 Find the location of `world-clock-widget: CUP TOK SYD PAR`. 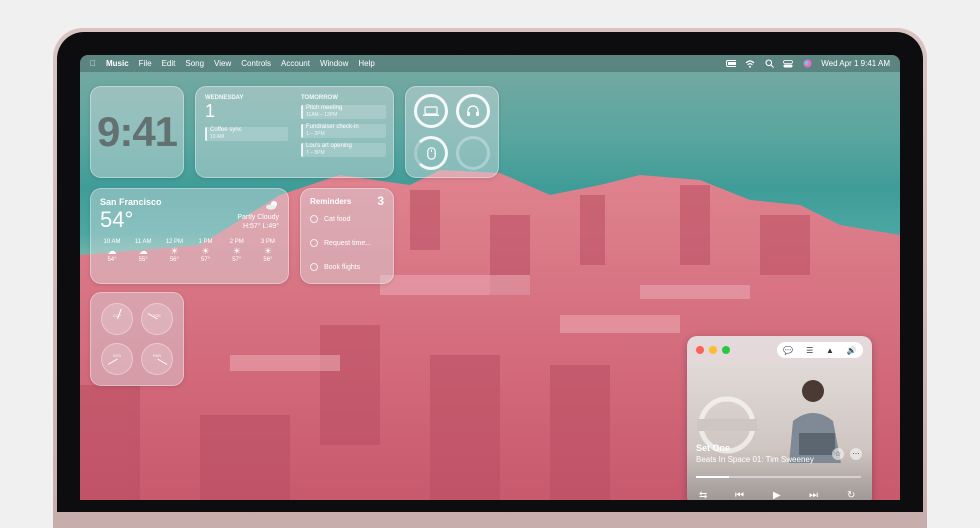

world-clock-widget: CUP TOK SYD PAR is located at coordinates (137, 339).